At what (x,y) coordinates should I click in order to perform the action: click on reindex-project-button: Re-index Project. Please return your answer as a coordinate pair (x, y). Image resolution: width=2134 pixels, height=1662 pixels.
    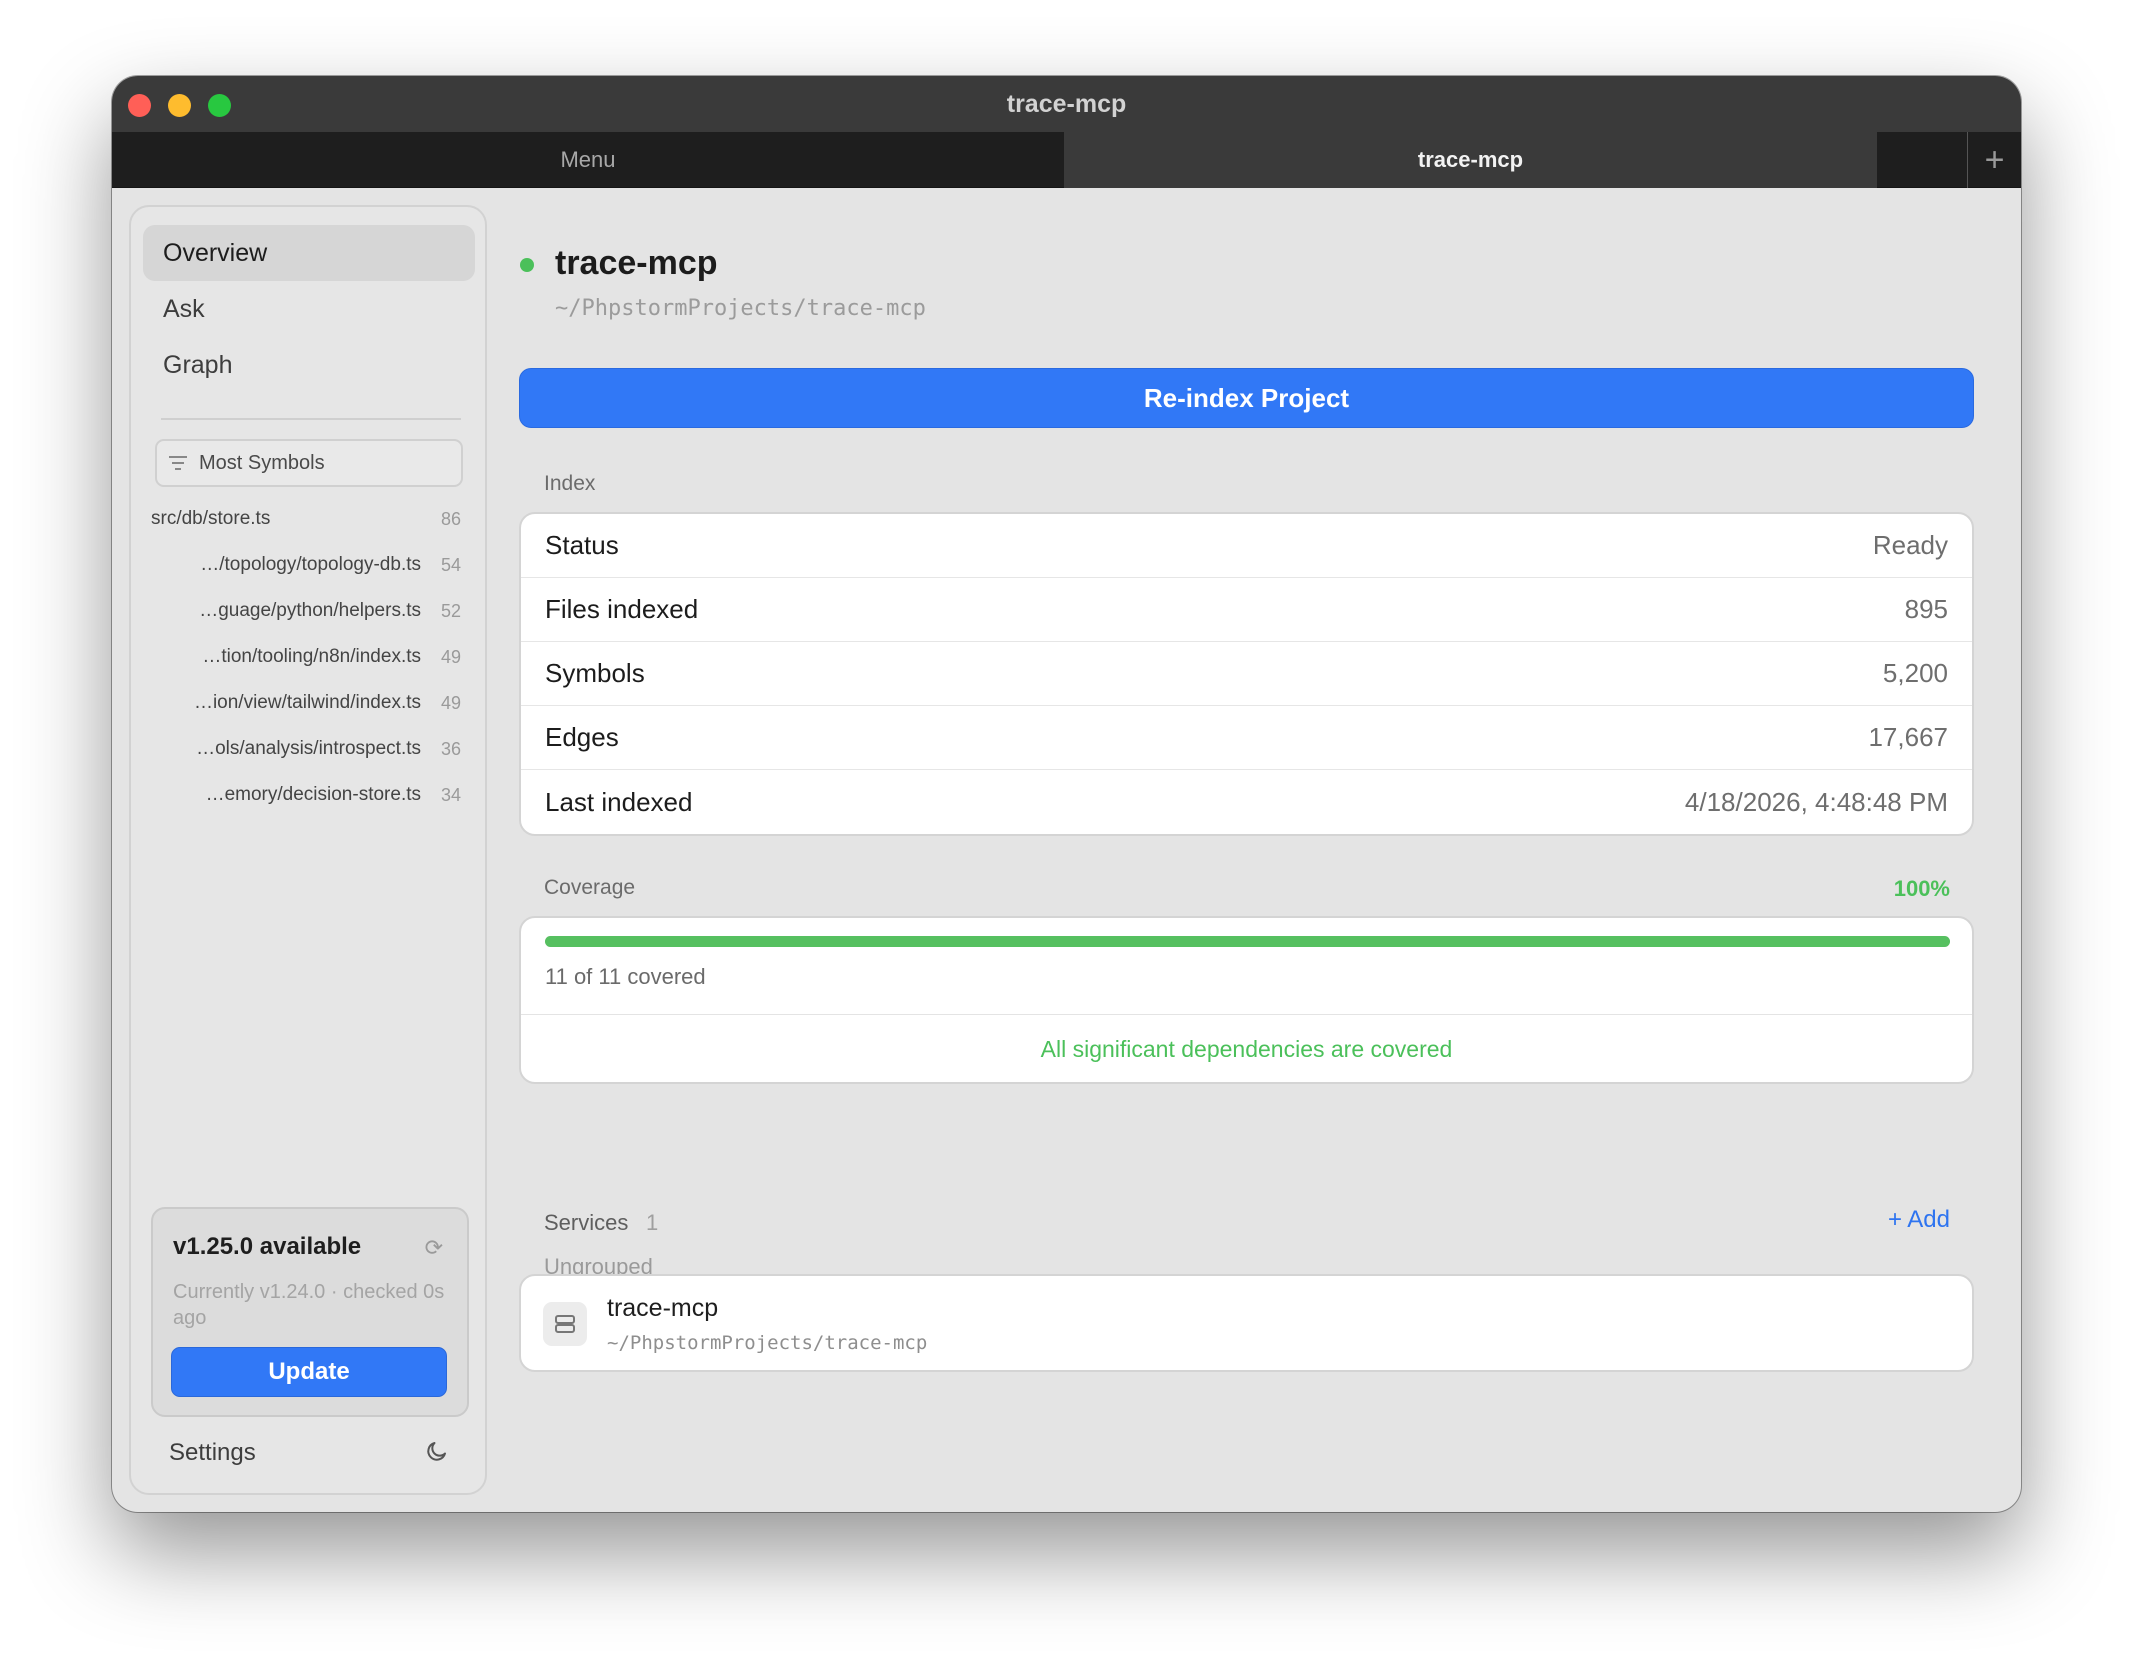
    Looking at the image, I should click on (1246, 398).